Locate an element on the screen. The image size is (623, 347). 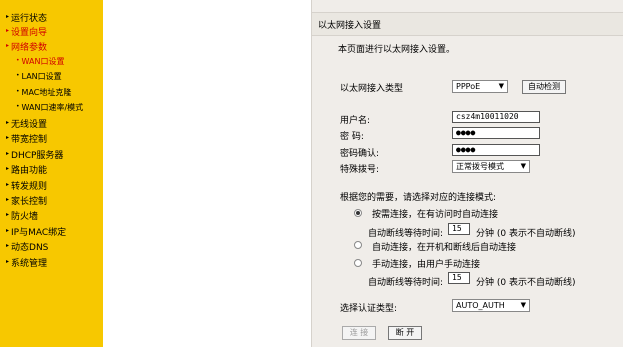
sidebar-item-lan: • LAN口设置 is located at coordinates (39, 76).